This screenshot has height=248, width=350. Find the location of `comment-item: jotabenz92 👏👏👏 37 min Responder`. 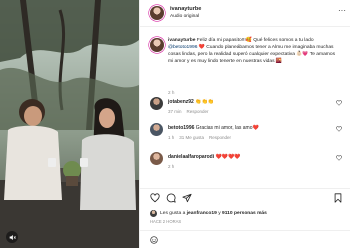

comment-item: jotabenz92 👏👏👏 37 min Responder is located at coordinates (247, 109).